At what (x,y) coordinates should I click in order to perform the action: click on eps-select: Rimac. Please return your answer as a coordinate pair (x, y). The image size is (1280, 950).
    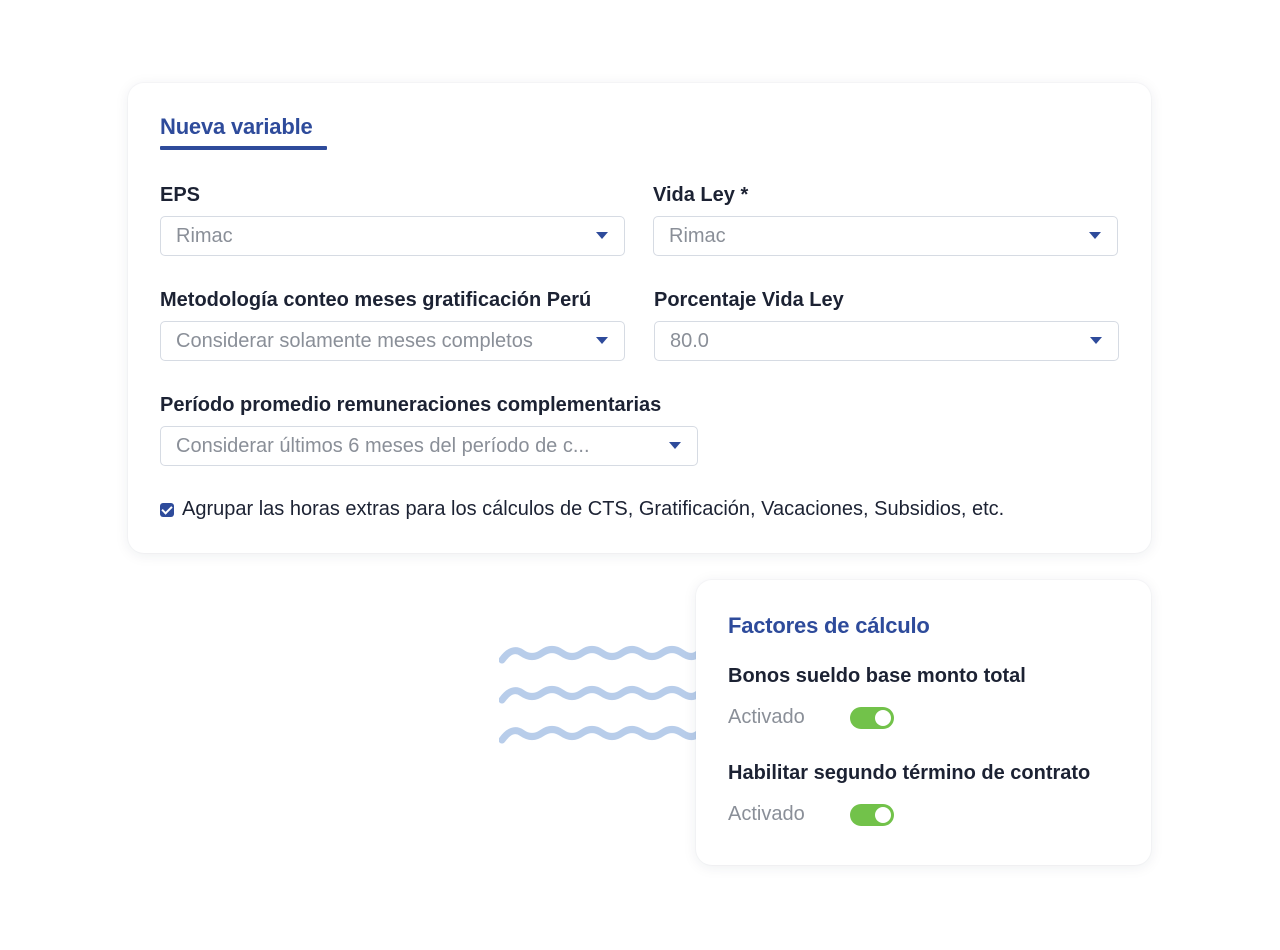
    Looking at the image, I should click on (392, 236).